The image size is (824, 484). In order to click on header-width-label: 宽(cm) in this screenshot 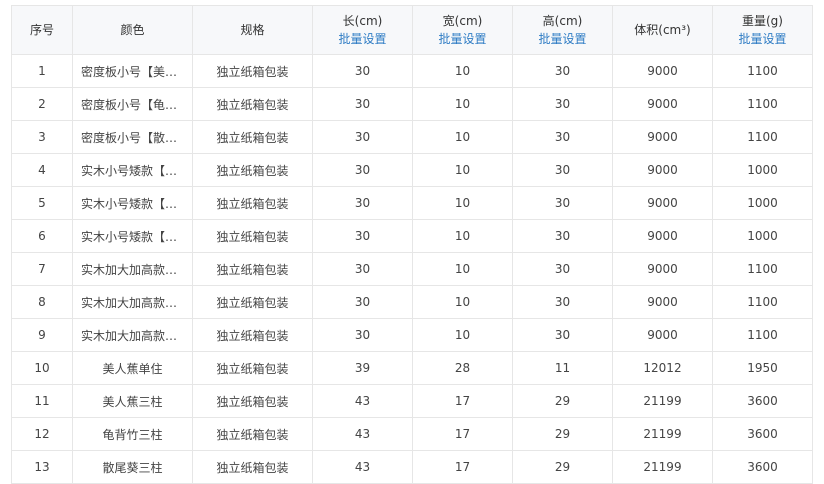, I will do `click(462, 21)`.